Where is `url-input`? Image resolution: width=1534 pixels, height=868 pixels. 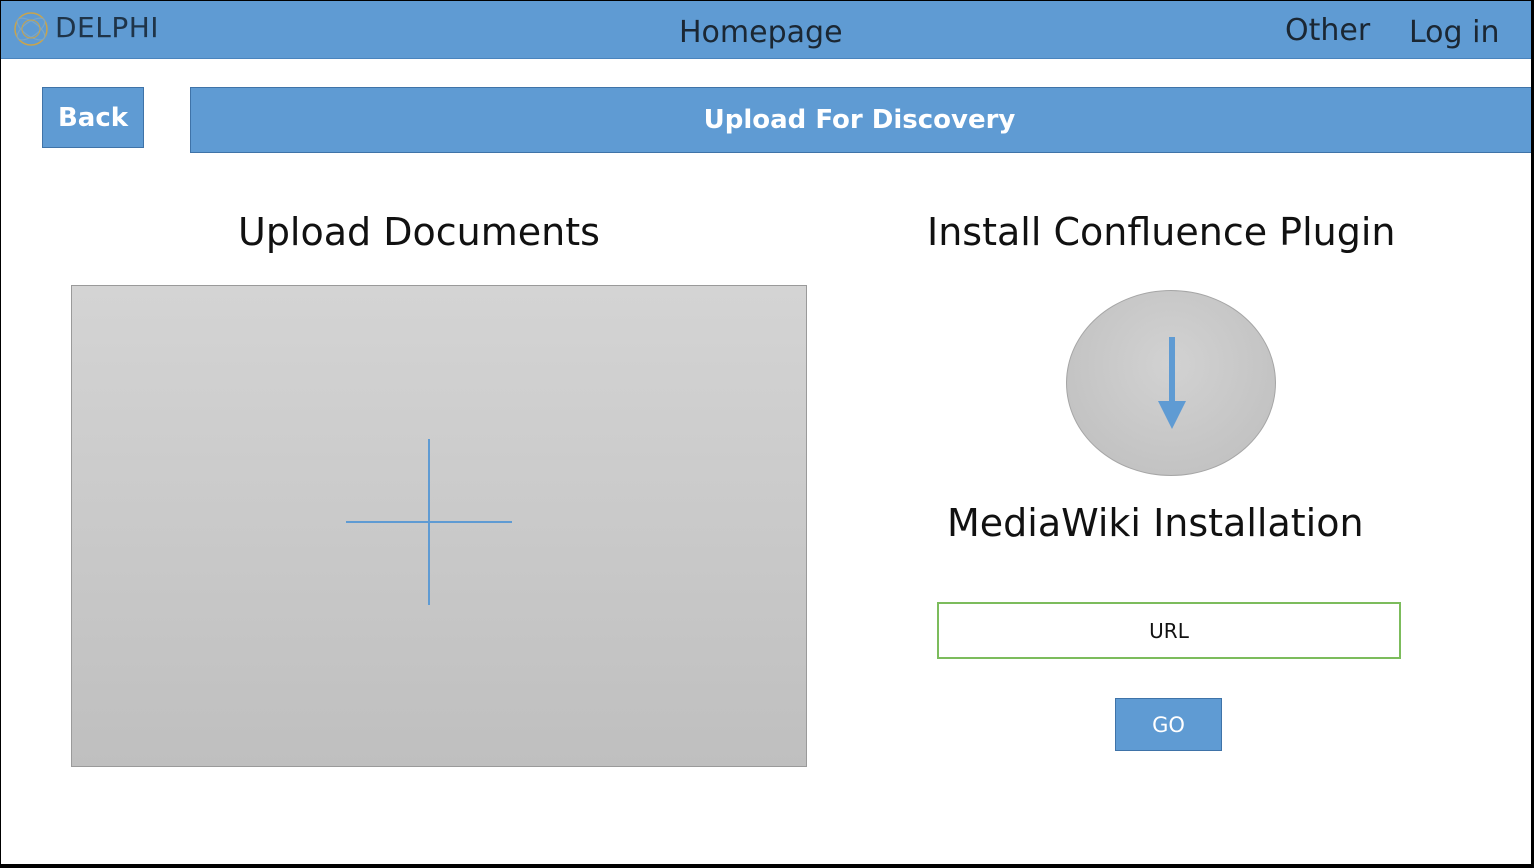 url-input is located at coordinates (1169, 630).